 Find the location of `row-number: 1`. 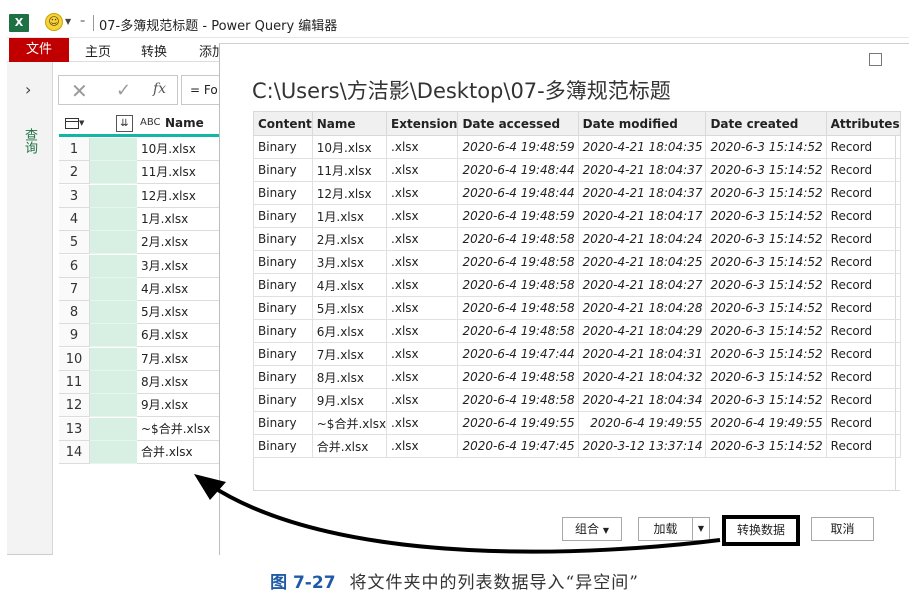

row-number: 1 is located at coordinates (74, 149).